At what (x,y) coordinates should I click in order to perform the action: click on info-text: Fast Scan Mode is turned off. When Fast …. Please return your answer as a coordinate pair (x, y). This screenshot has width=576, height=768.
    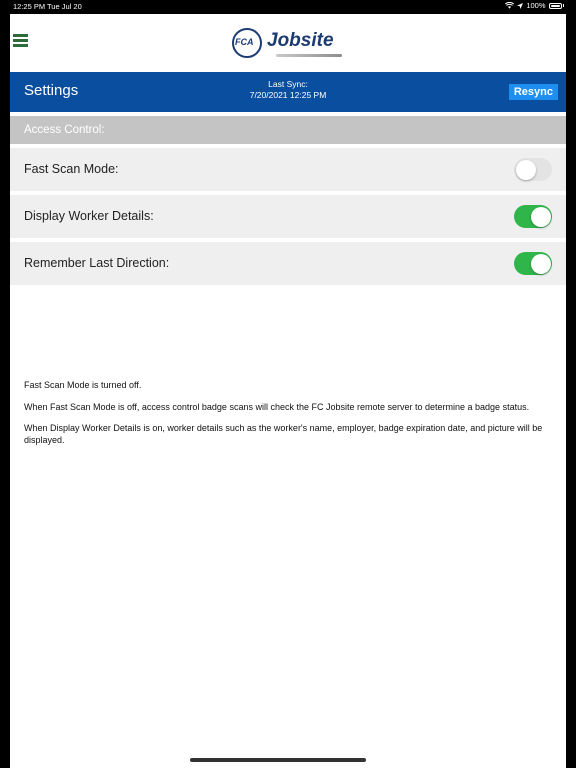
    Looking at the image, I should click on (284, 418).